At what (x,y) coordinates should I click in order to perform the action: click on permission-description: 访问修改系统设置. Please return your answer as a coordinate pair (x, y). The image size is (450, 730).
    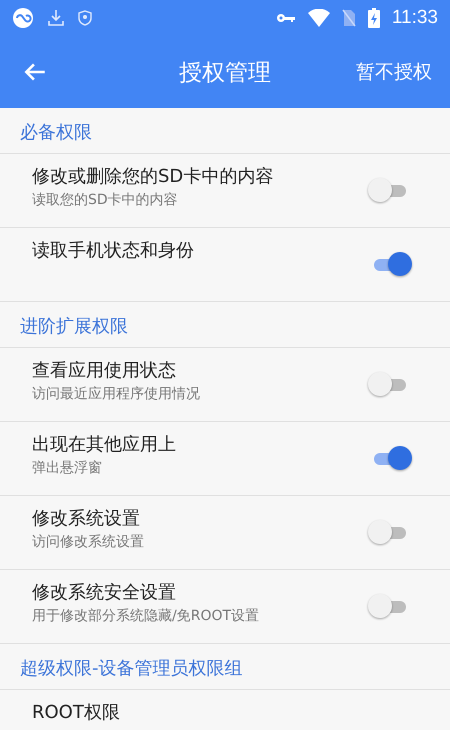
    Looking at the image, I should click on (88, 542).